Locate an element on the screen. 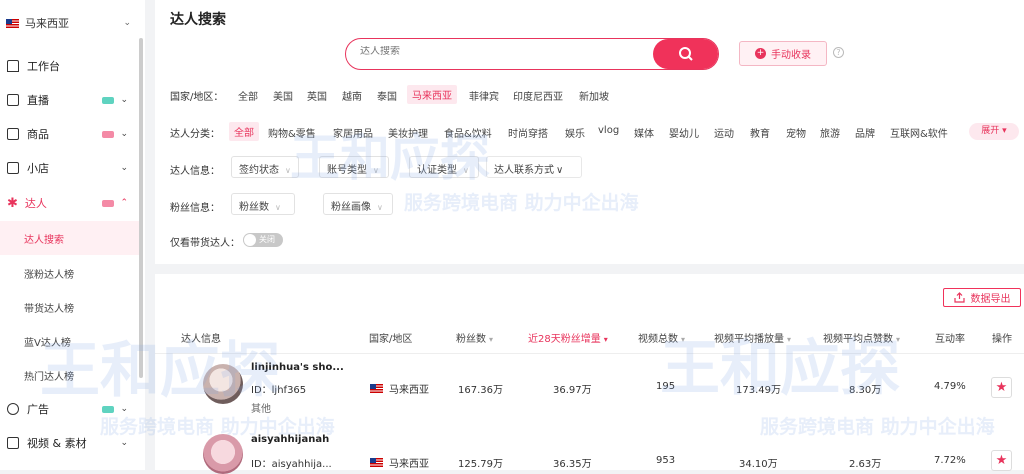  expand-categories-button: 展开 ▾ is located at coordinates (994, 131).